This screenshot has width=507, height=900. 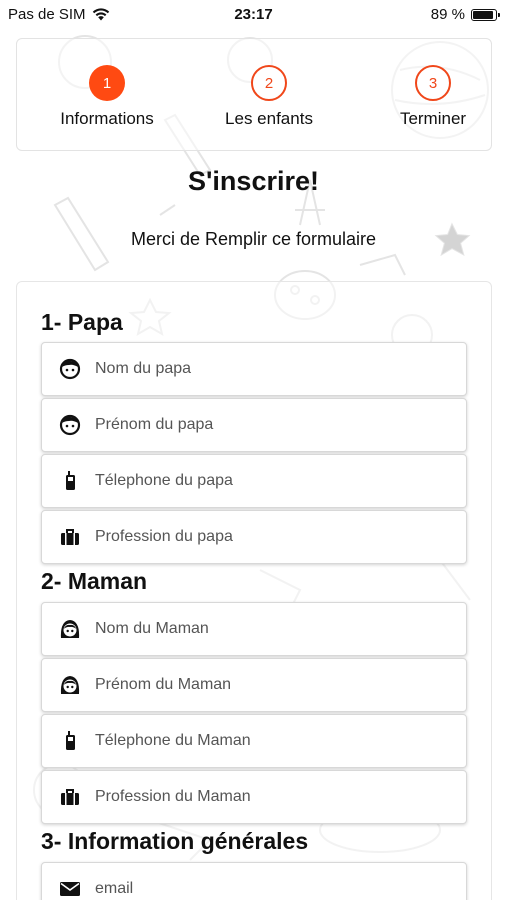 I want to click on maman-phone-field, so click(x=254, y=741).